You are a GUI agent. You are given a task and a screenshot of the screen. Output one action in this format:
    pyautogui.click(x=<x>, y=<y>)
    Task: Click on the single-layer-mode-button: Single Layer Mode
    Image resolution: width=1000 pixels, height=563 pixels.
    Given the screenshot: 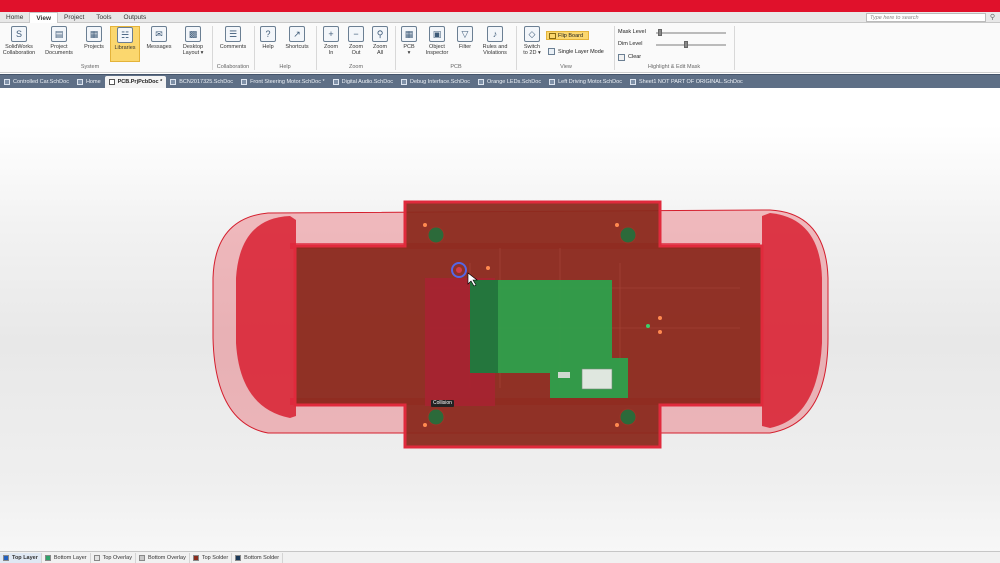 What is the action you would take?
    pyautogui.click(x=580, y=52)
    